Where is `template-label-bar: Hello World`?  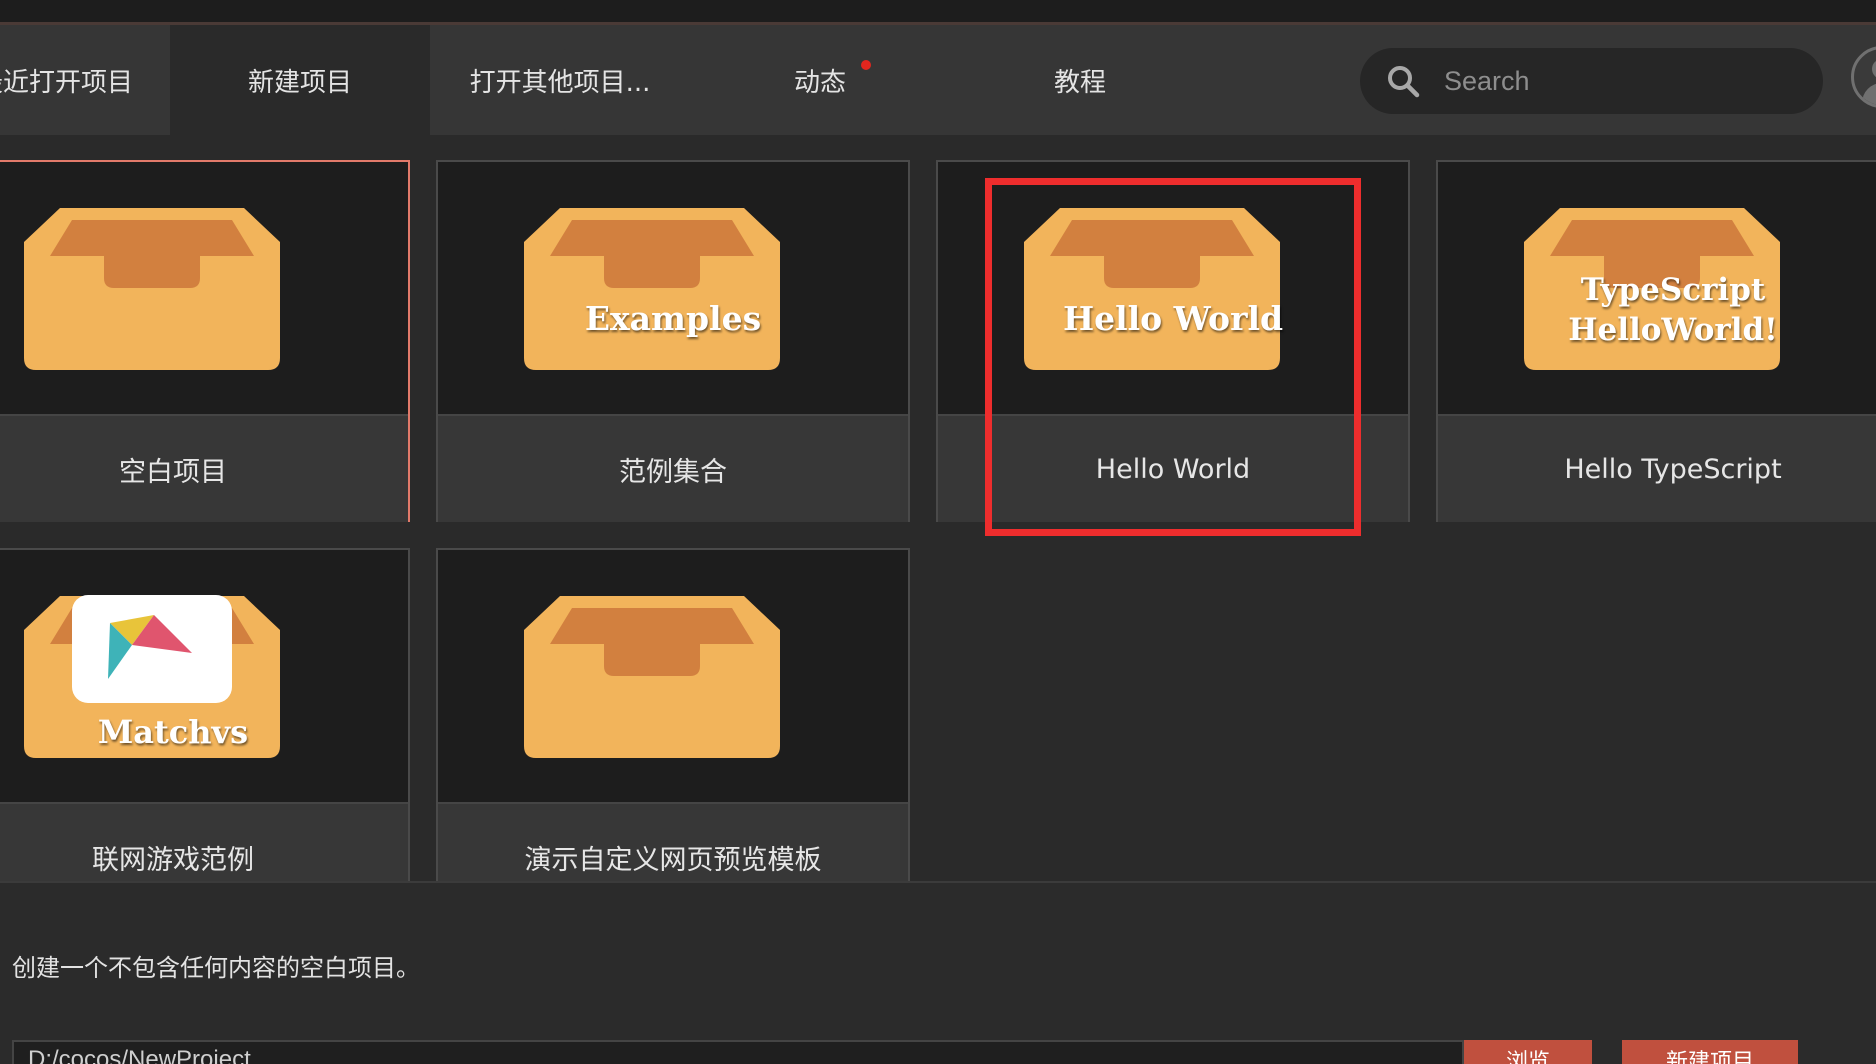 template-label-bar: Hello World is located at coordinates (1173, 468).